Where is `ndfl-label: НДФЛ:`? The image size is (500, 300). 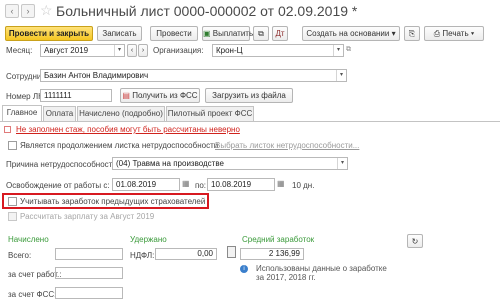
ndfl-label: НДФЛ: is located at coordinates (142, 255).